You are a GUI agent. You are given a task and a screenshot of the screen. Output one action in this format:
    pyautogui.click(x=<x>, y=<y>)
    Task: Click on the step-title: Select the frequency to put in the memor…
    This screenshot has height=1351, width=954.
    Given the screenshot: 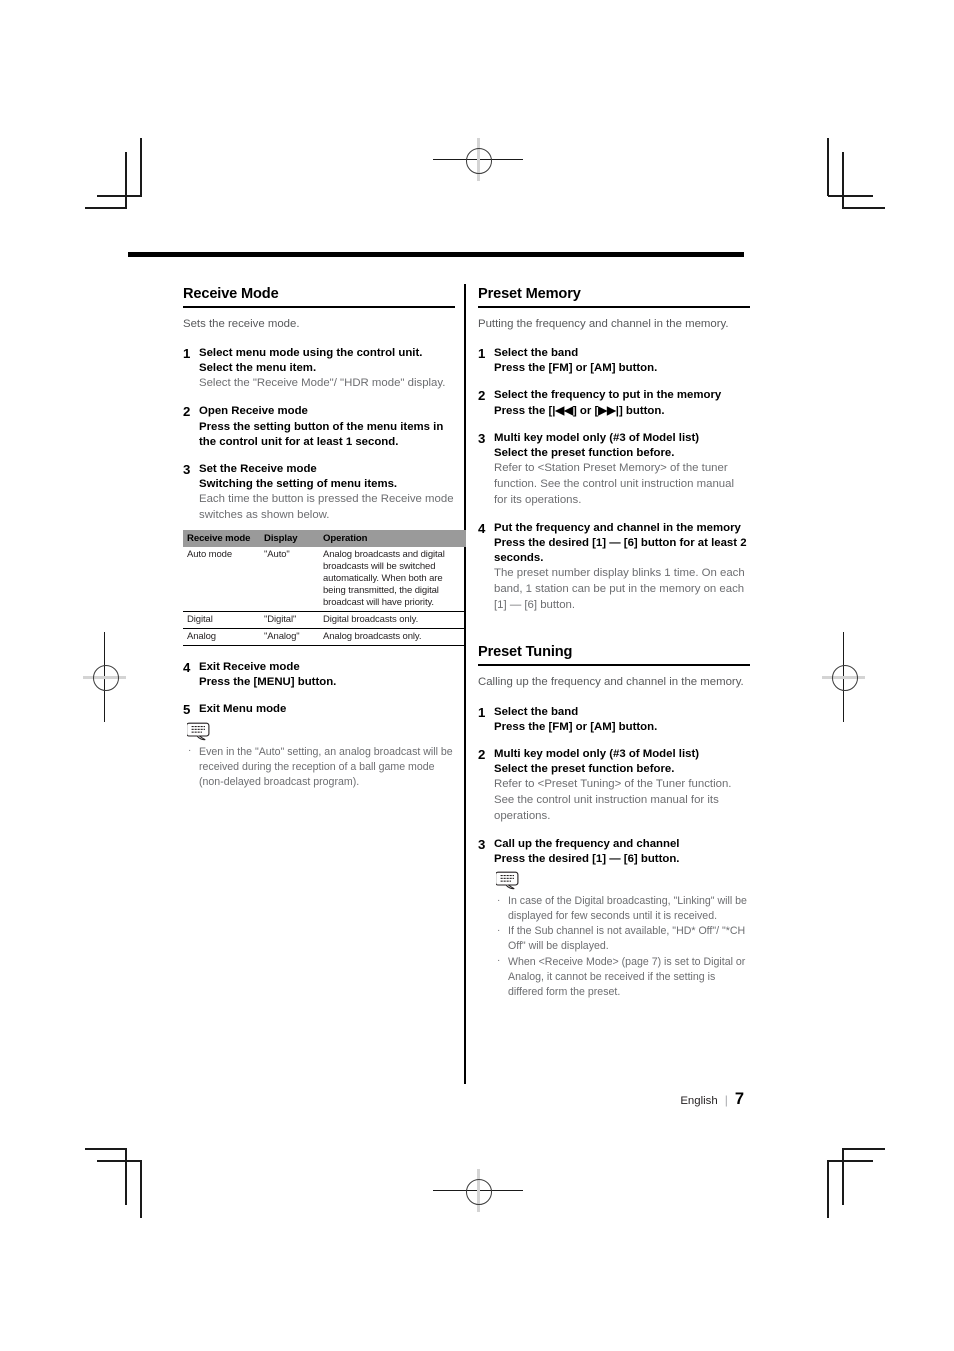 What is the action you would take?
    pyautogui.click(x=608, y=395)
    